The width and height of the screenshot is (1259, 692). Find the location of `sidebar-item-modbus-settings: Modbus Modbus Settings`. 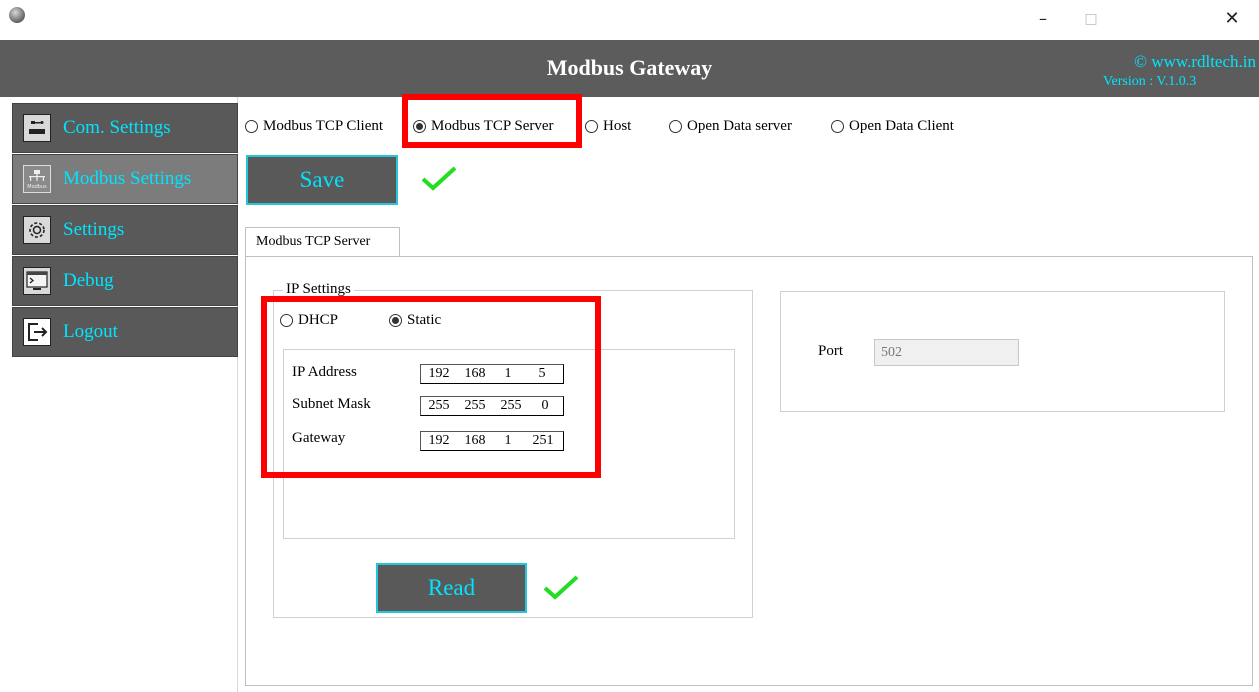

sidebar-item-modbus-settings: Modbus Modbus Settings is located at coordinates (125, 179).